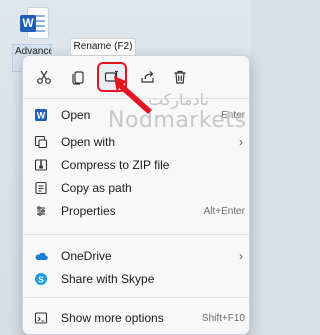 Image resolution: width=320 pixels, height=335 pixels. I want to click on menu-item-label: Show more options, so click(112, 318).